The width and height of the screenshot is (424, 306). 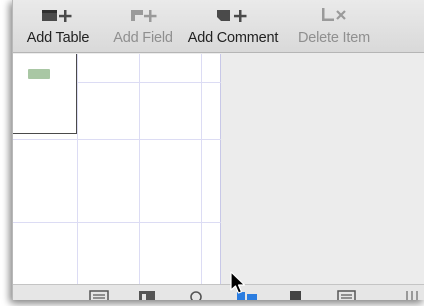 What do you see at coordinates (143, 26) in the screenshot?
I see `add-field-button: Add Field` at bounding box center [143, 26].